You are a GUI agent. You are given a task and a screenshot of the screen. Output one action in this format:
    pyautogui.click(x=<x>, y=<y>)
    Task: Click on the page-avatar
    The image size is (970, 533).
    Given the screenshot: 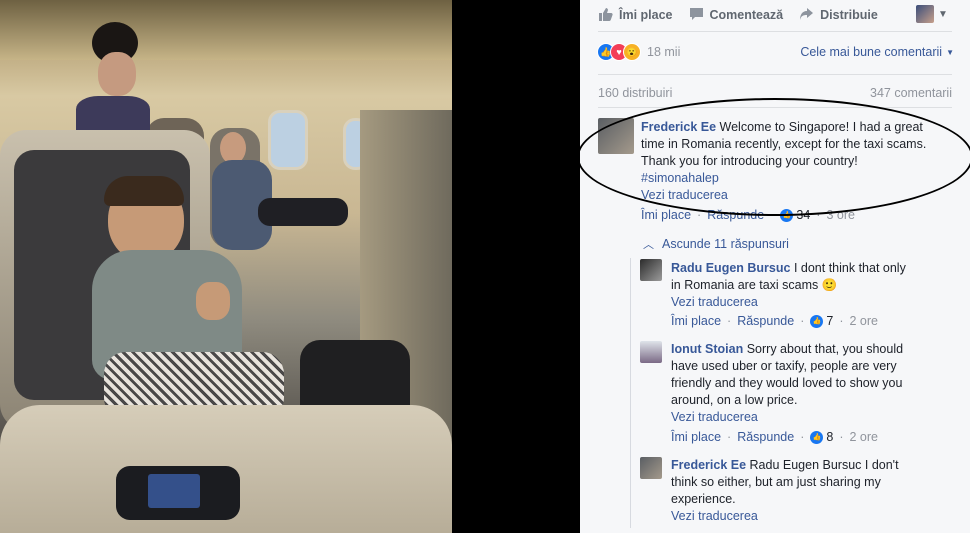 What is the action you would take?
    pyautogui.click(x=925, y=14)
    